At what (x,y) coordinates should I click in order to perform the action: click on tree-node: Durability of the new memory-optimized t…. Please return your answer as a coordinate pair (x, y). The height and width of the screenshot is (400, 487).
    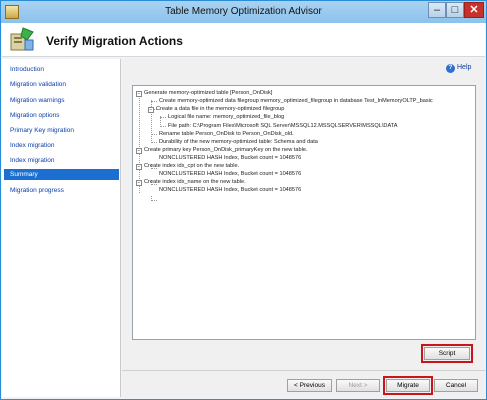
    Looking at the image, I should click on (238, 142).